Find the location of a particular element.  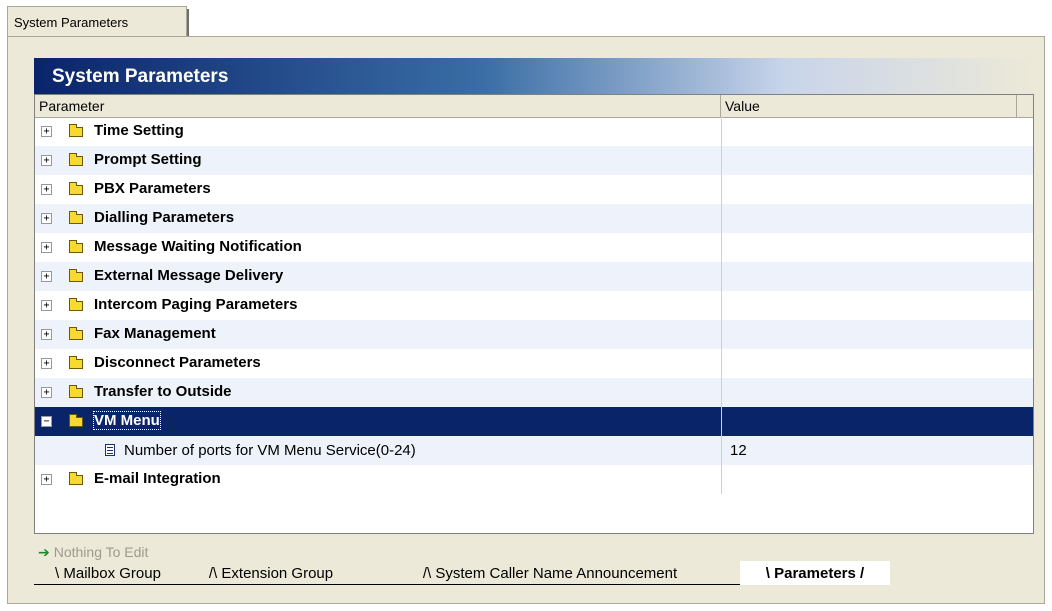

collapse-icon: − is located at coordinates (46, 421).